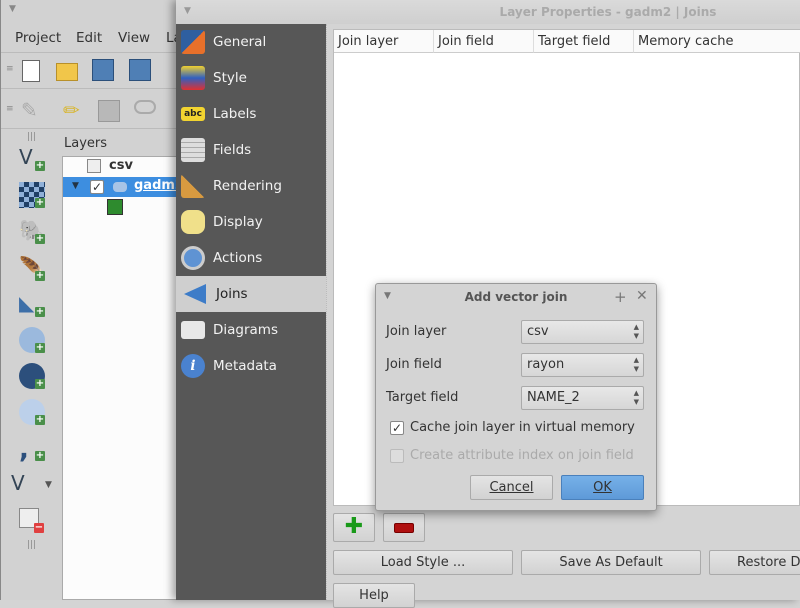 The height and width of the screenshot is (608, 800). Describe the element at coordinates (602, 487) in the screenshot. I see `ok-button: OK` at that location.